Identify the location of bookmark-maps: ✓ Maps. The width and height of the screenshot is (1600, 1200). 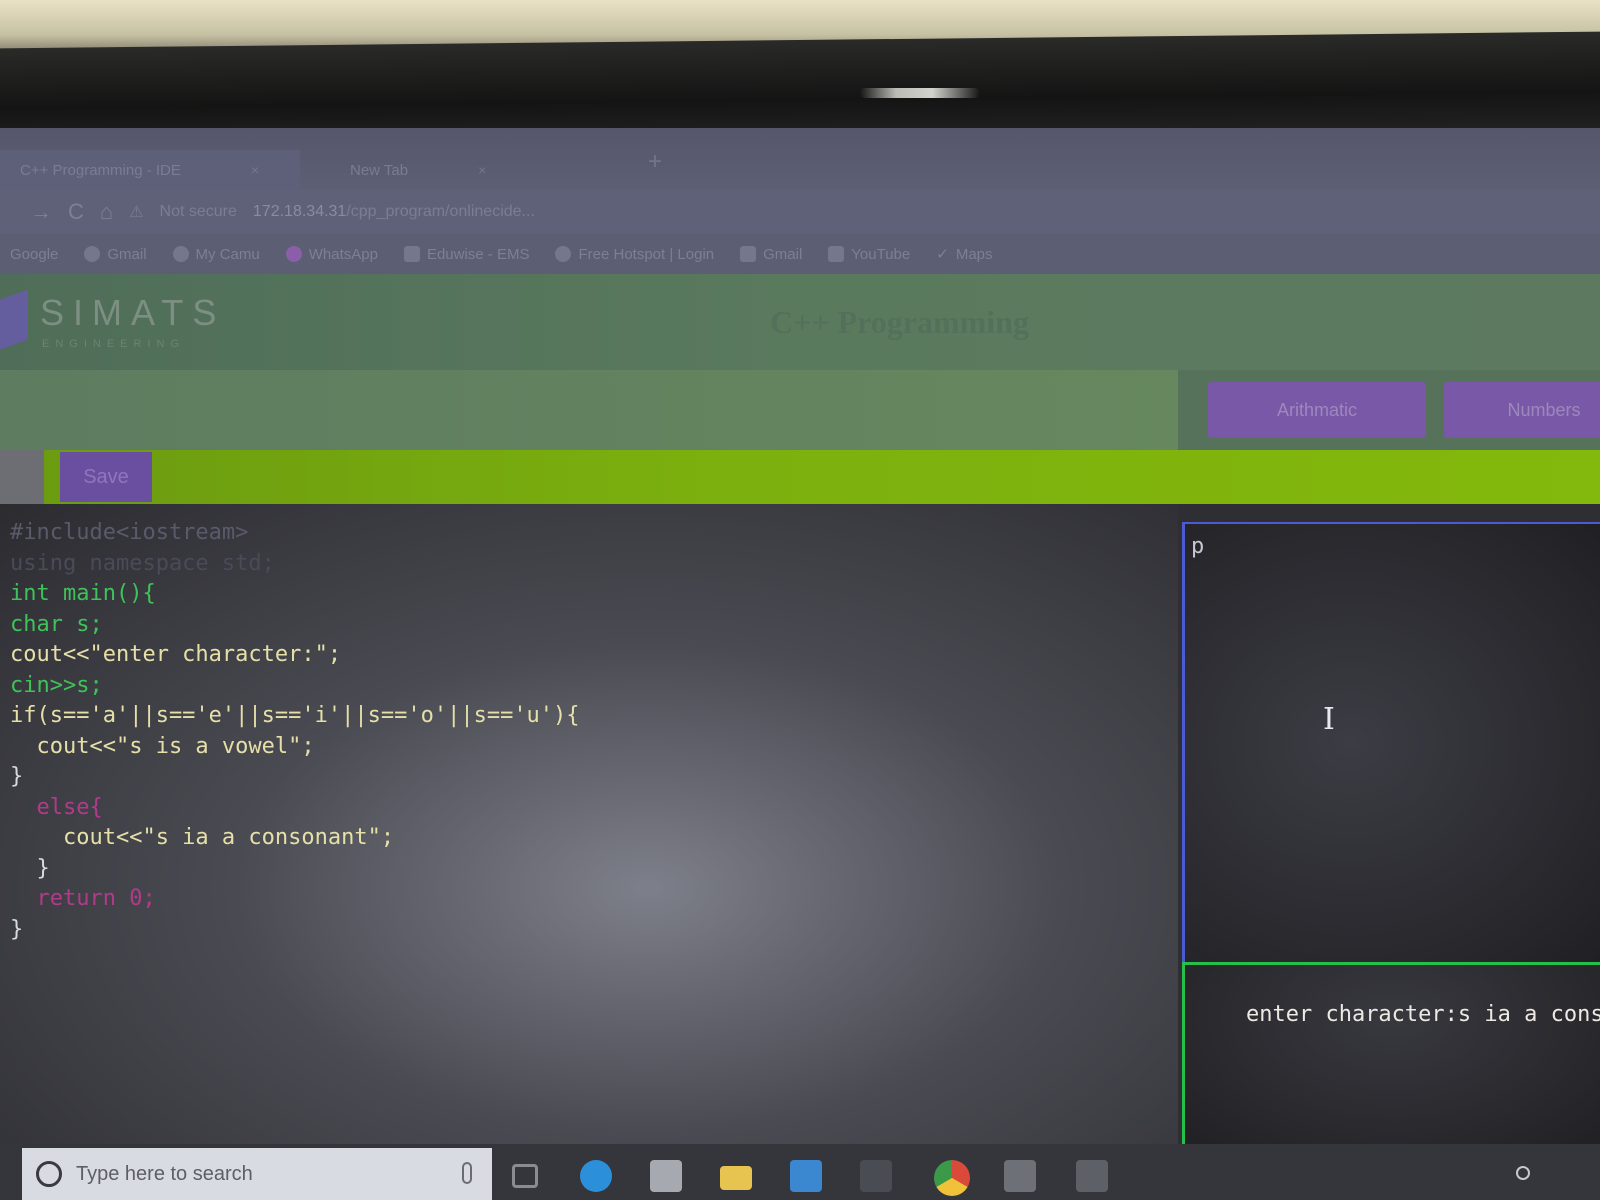
(964, 254).